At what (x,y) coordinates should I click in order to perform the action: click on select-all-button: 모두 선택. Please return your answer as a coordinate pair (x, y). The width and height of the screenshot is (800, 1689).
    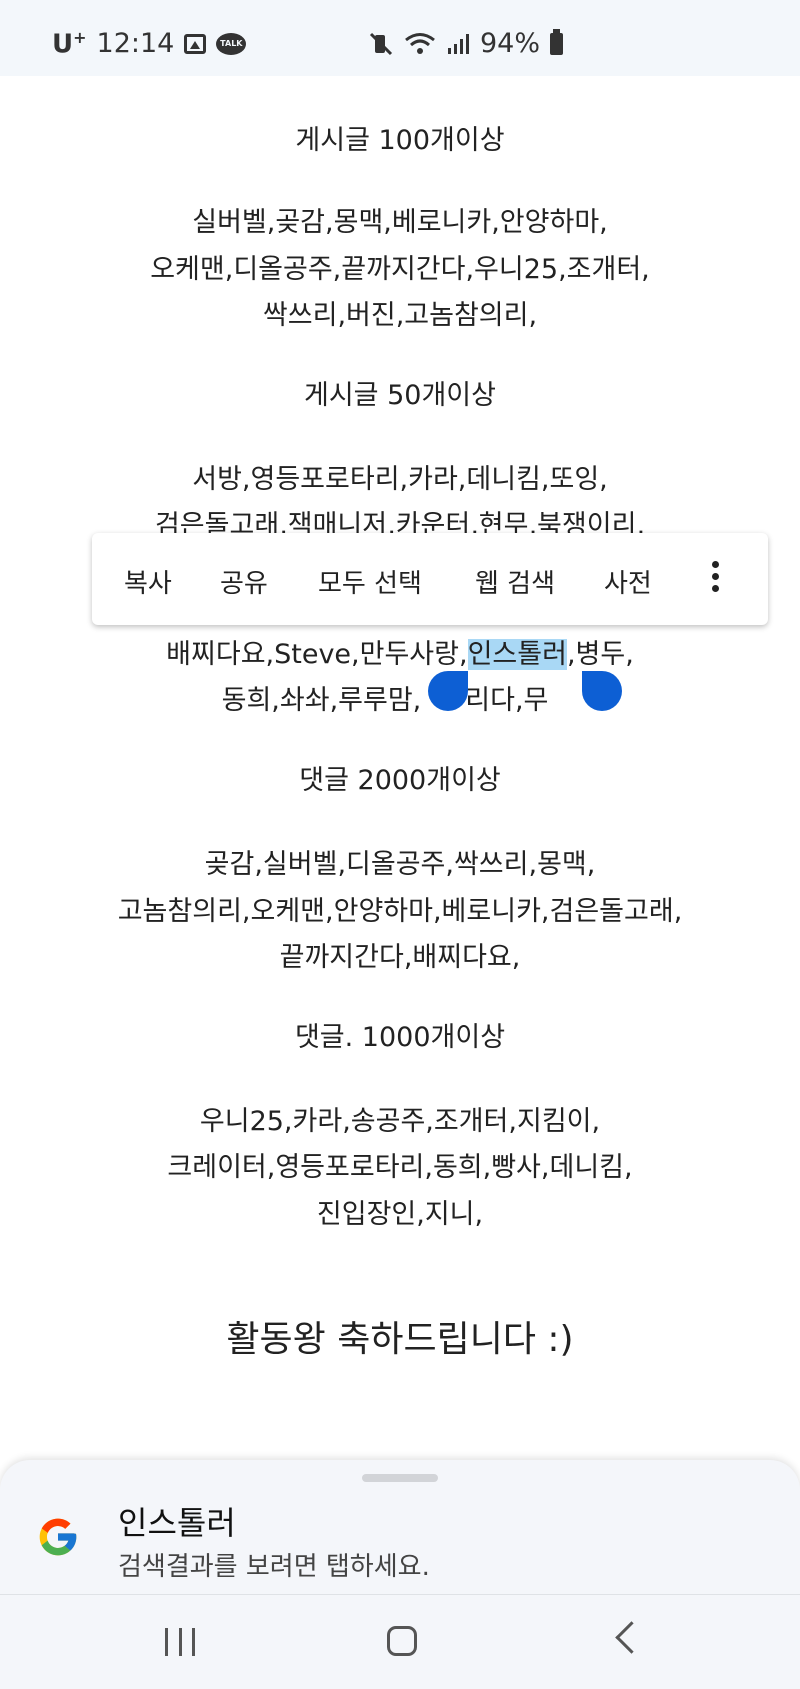
    Looking at the image, I should click on (370, 581).